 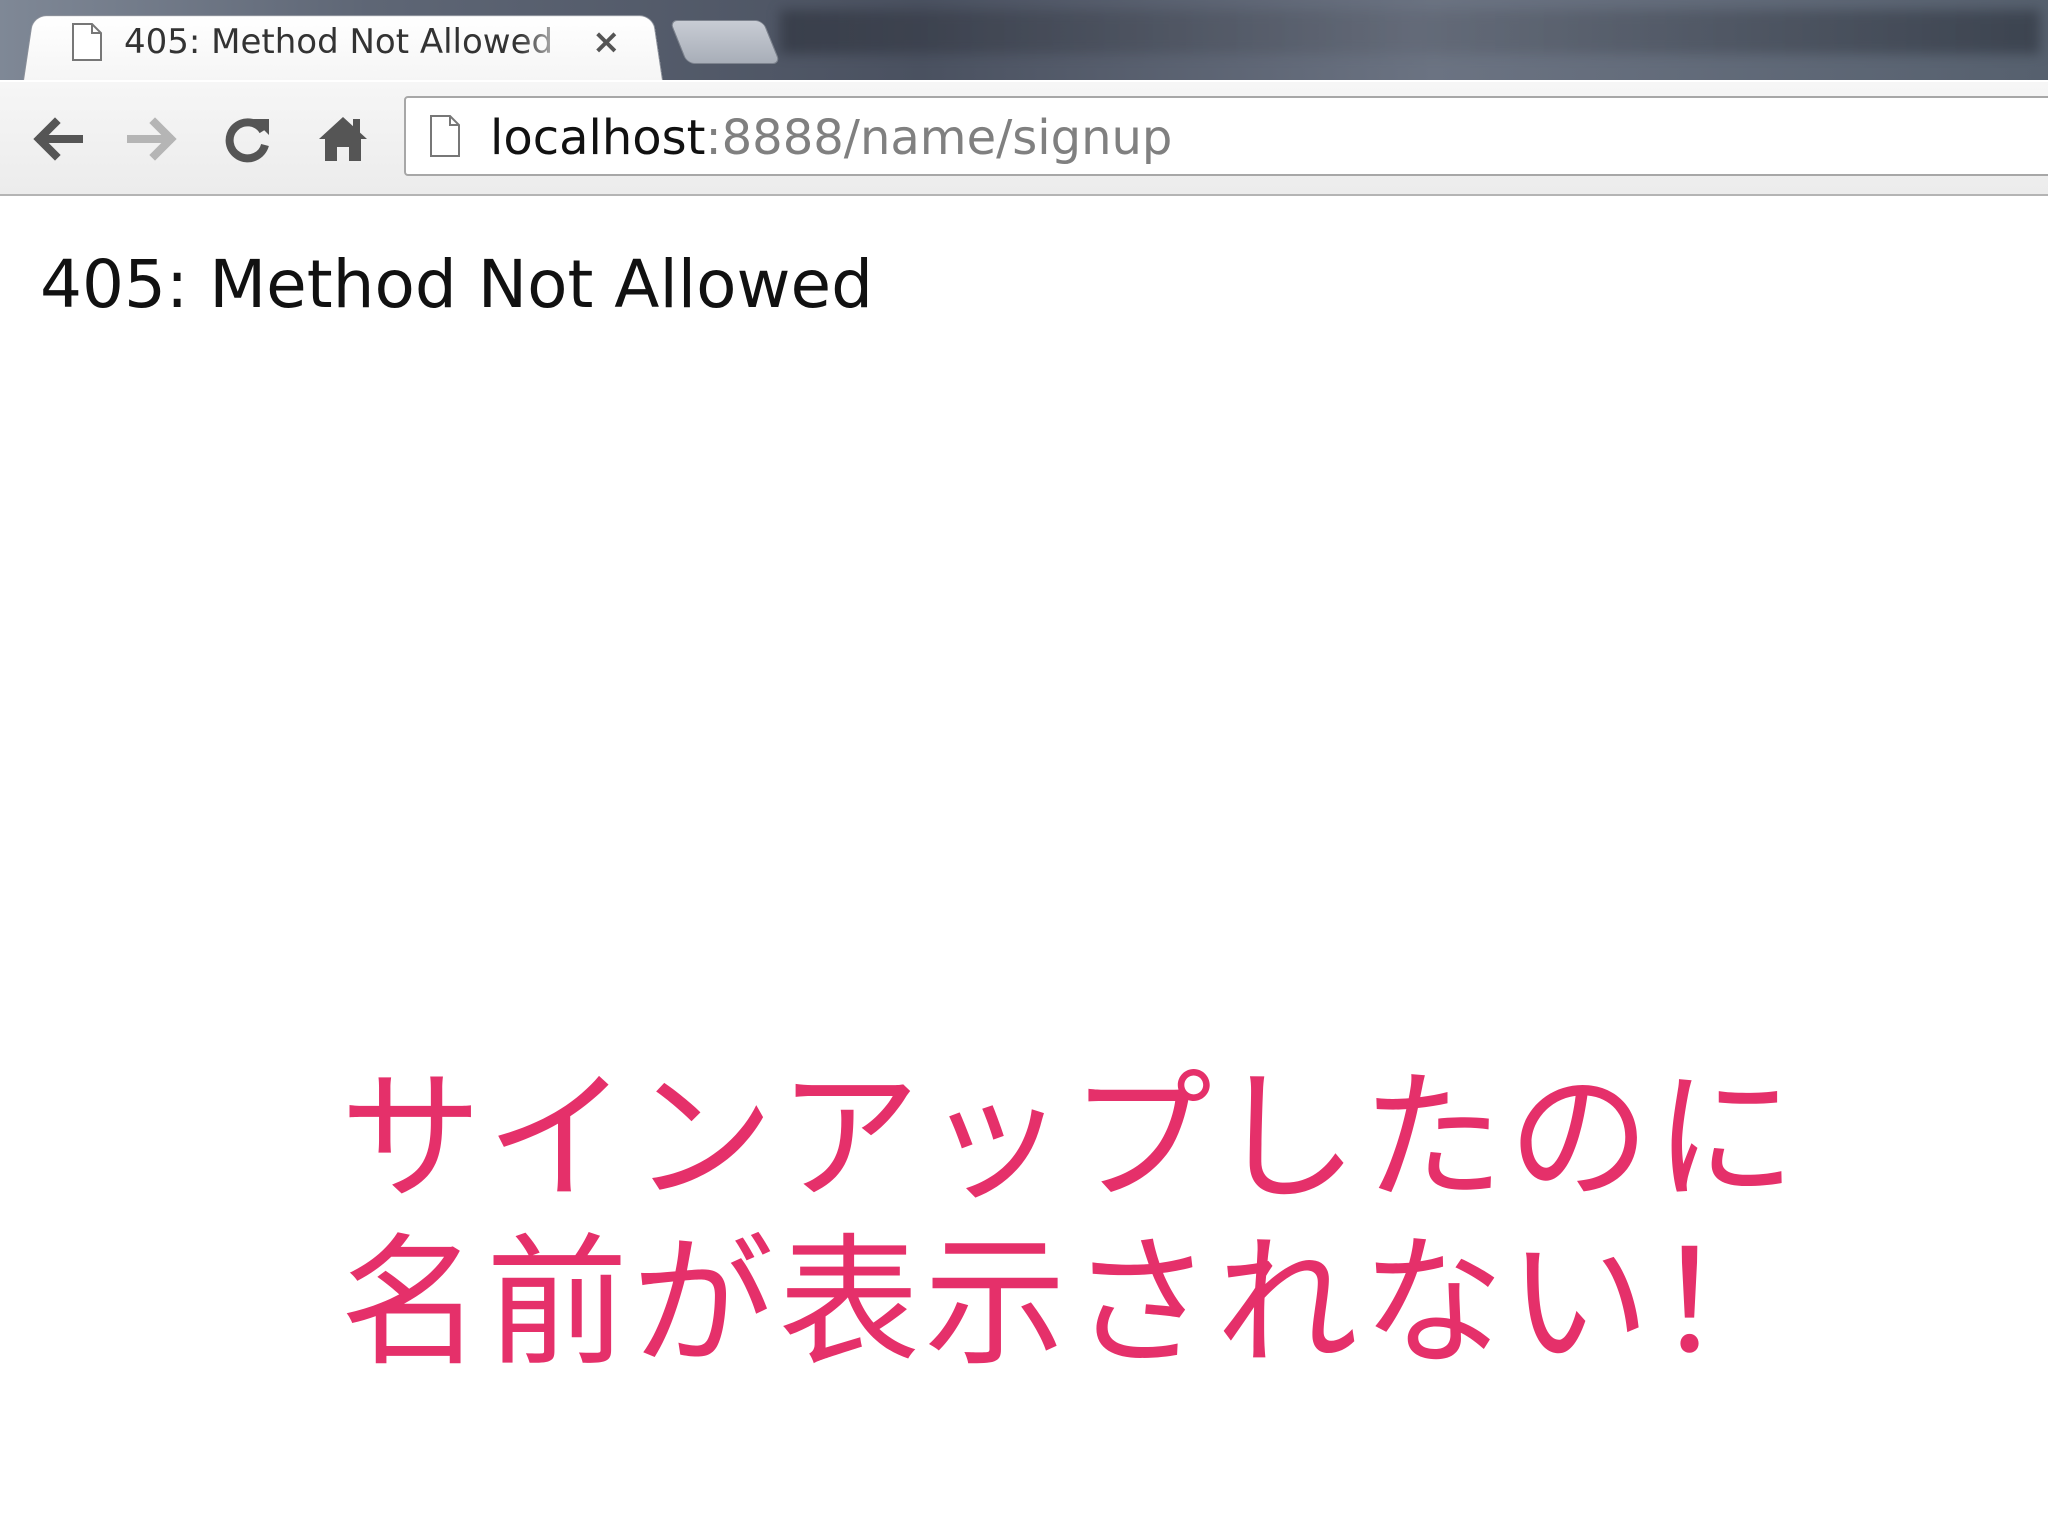 I want to click on tab-strip: 405: Method Not Allowed ×, so click(x=1024, y=40).